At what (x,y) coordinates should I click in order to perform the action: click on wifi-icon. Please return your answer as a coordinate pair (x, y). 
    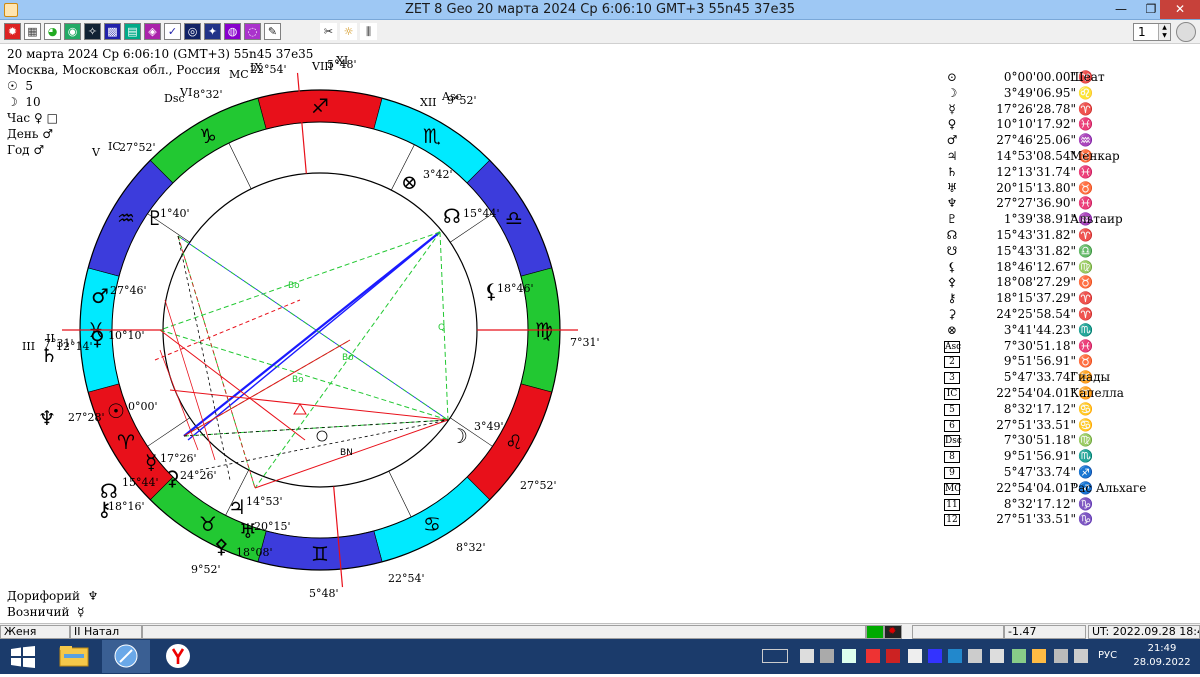
    Looking at the image, I should click on (1061, 656).